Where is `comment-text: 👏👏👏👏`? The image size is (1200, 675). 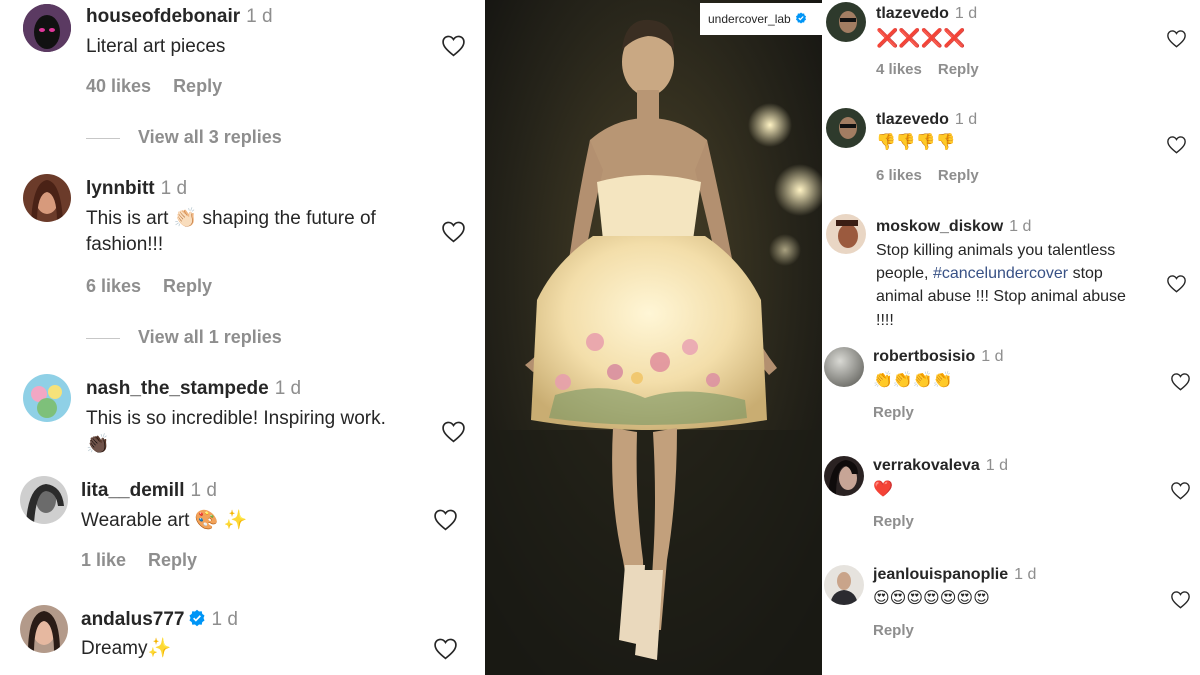 comment-text: 👏👏👏👏 is located at coordinates (913, 380).